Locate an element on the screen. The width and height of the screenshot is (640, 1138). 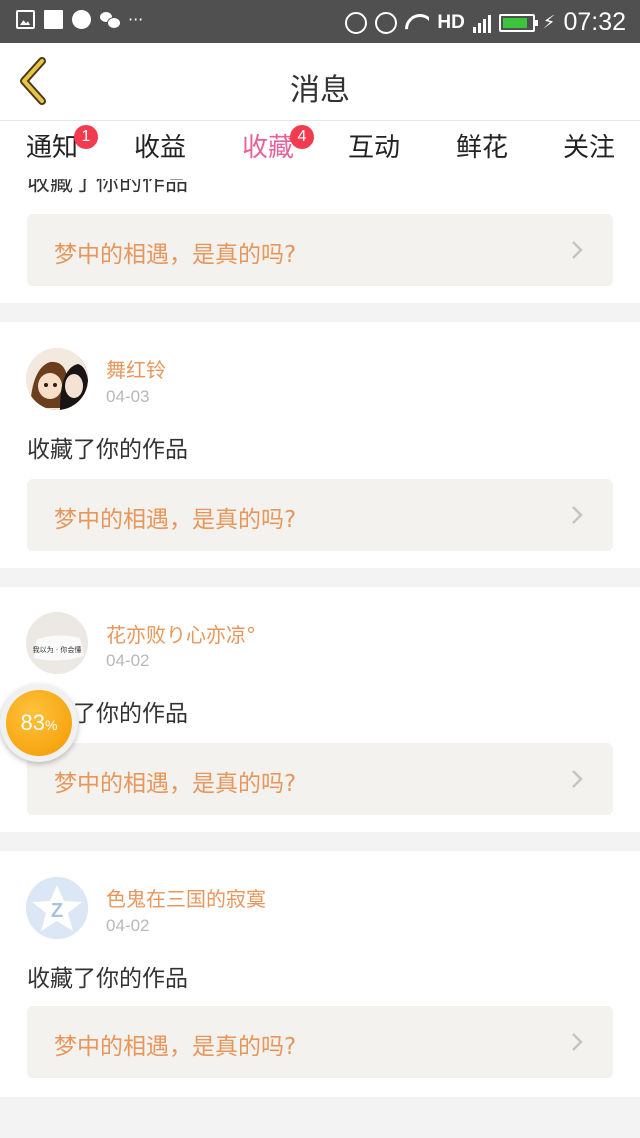
alarm-icon is located at coordinates (386, 22).